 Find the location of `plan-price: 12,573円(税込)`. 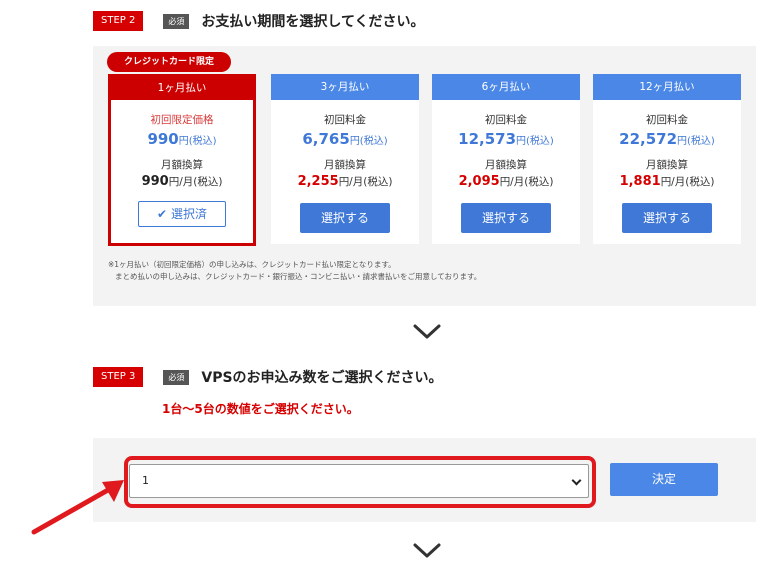

plan-price: 12,573円(税込) is located at coordinates (506, 139).